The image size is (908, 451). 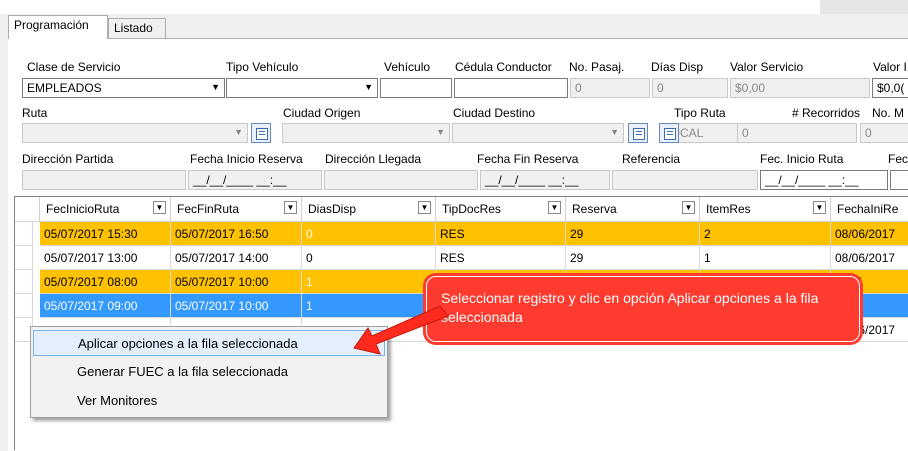 I want to click on column-header: TipDocRes ▼, so click(x=501, y=209).